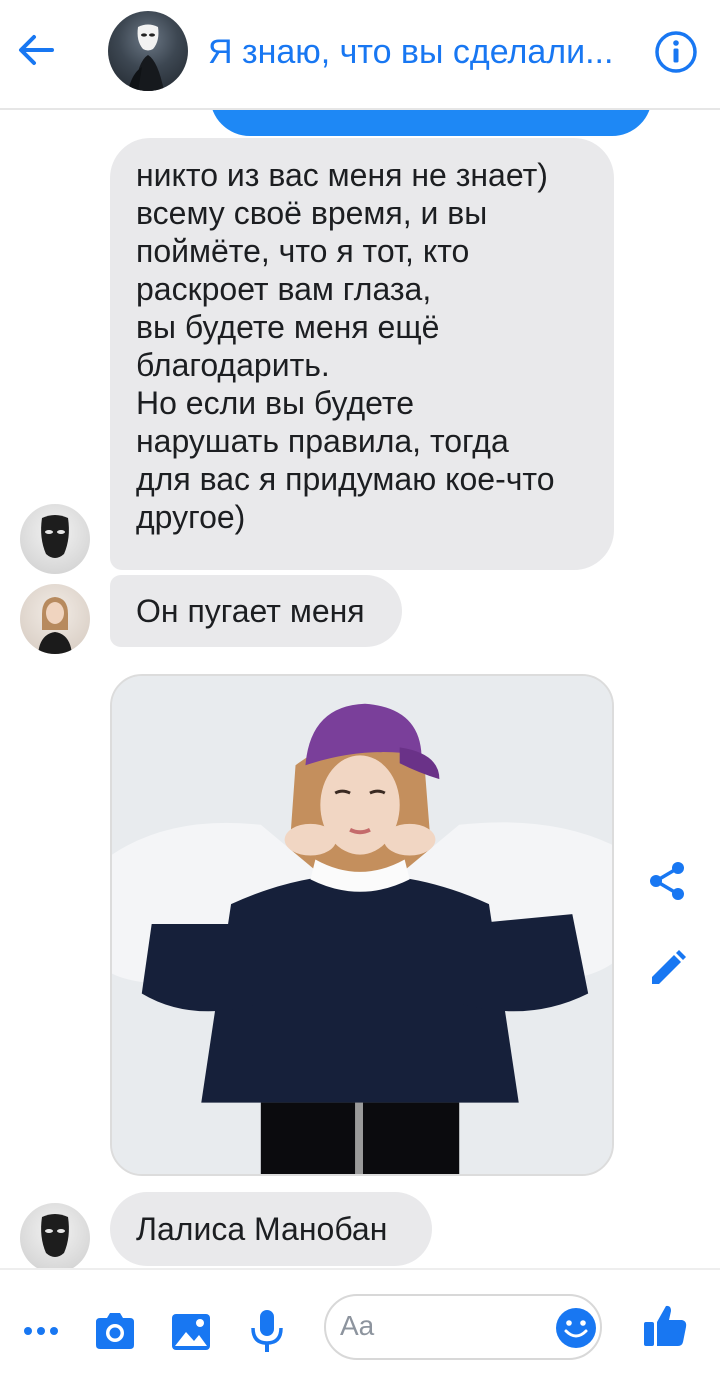 The image size is (720, 1384). Describe the element at coordinates (463, 1327) in the screenshot. I see `message-input: Aa` at that location.